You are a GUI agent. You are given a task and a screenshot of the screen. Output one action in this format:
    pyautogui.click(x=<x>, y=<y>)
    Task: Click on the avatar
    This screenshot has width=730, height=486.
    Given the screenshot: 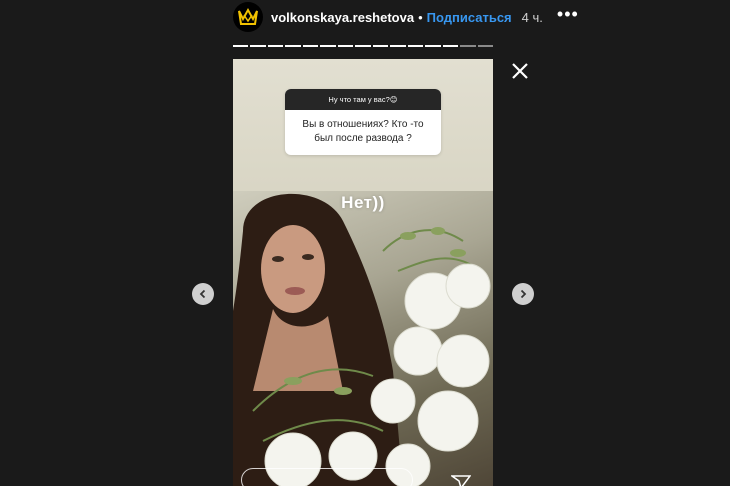 What is the action you would take?
    pyautogui.click(x=248, y=17)
    